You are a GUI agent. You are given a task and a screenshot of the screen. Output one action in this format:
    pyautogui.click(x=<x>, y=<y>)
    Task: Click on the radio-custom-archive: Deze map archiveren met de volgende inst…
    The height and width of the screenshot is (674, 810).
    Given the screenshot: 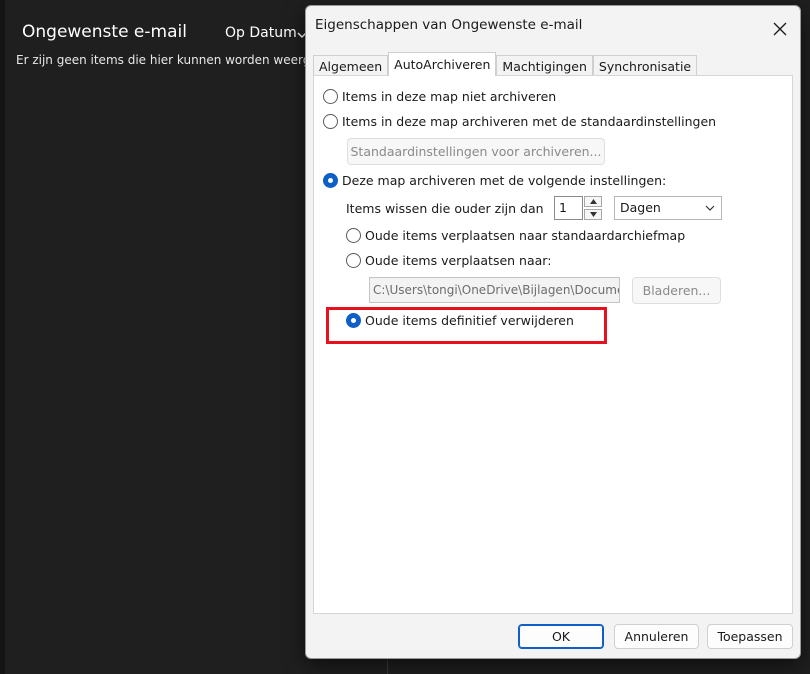 What is the action you would take?
    pyautogui.click(x=494, y=180)
    